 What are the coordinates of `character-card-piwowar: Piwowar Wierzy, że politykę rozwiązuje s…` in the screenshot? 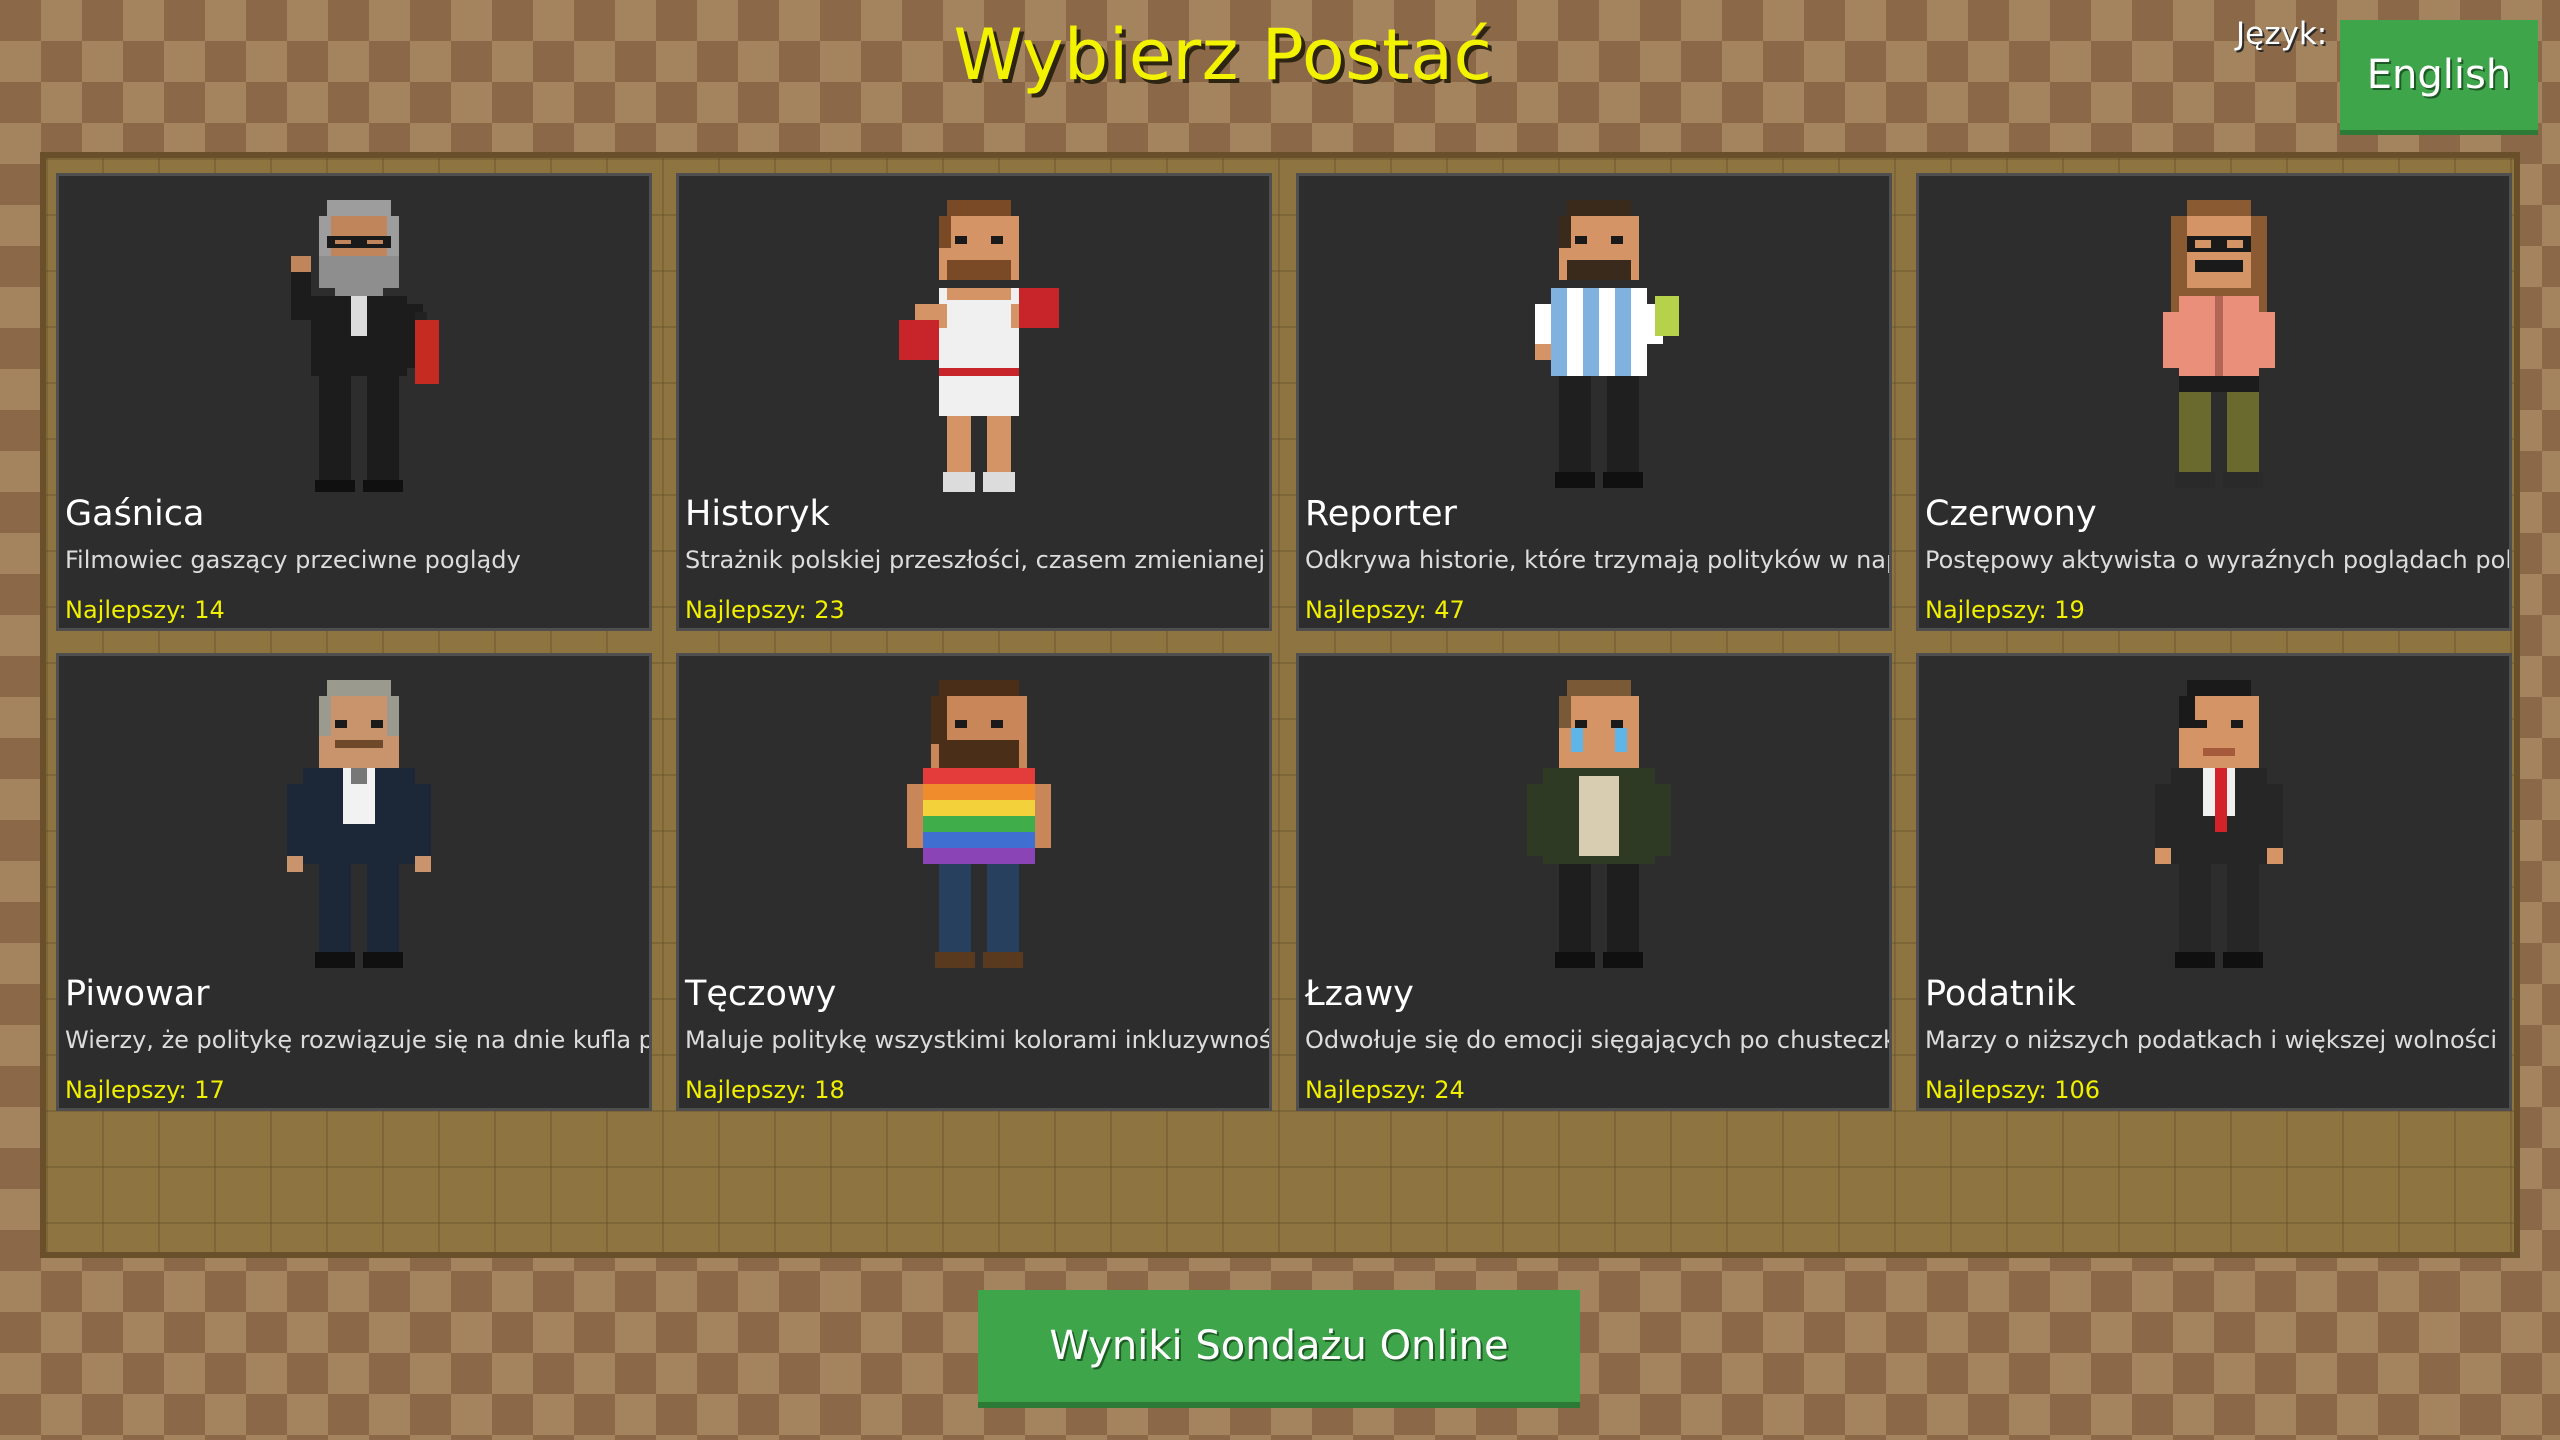 It's located at (354, 882).